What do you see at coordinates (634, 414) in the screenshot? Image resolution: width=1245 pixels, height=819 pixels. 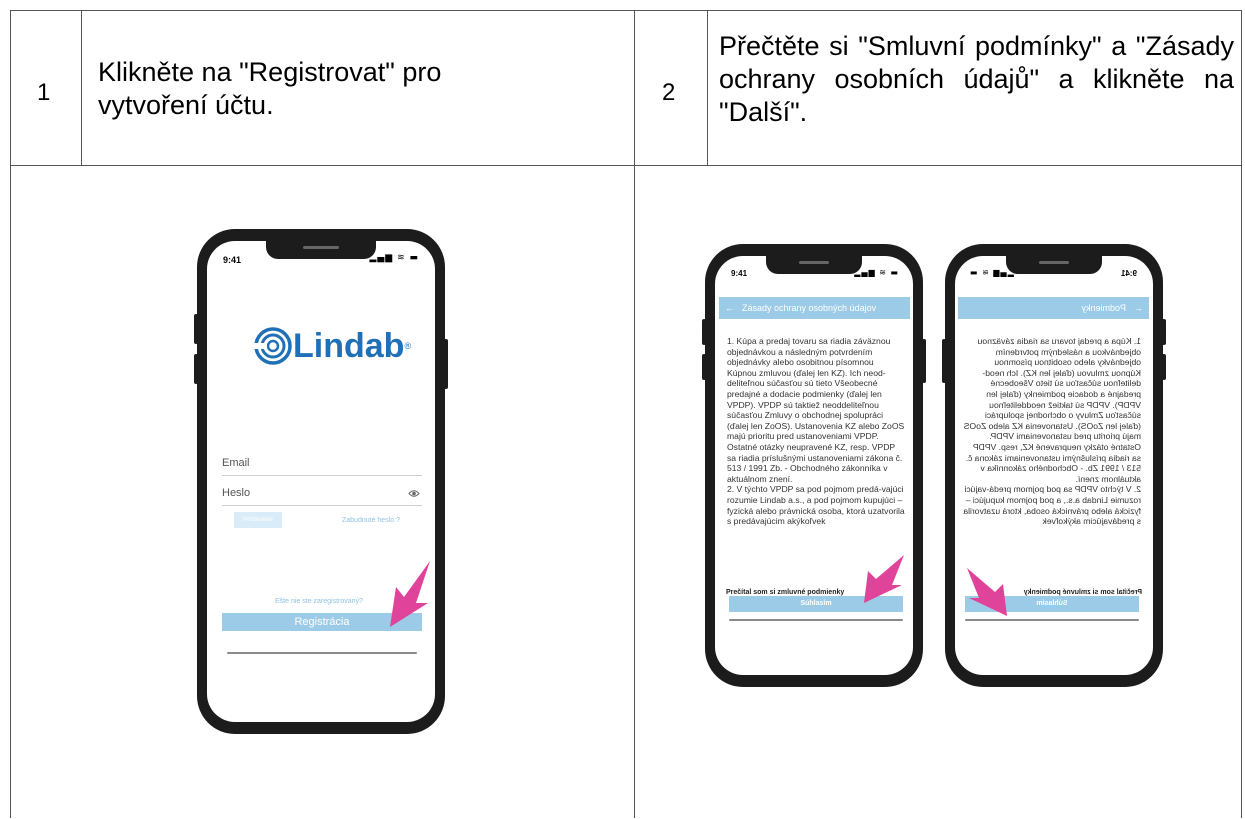 I see `table-col-divider-mid` at bounding box center [634, 414].